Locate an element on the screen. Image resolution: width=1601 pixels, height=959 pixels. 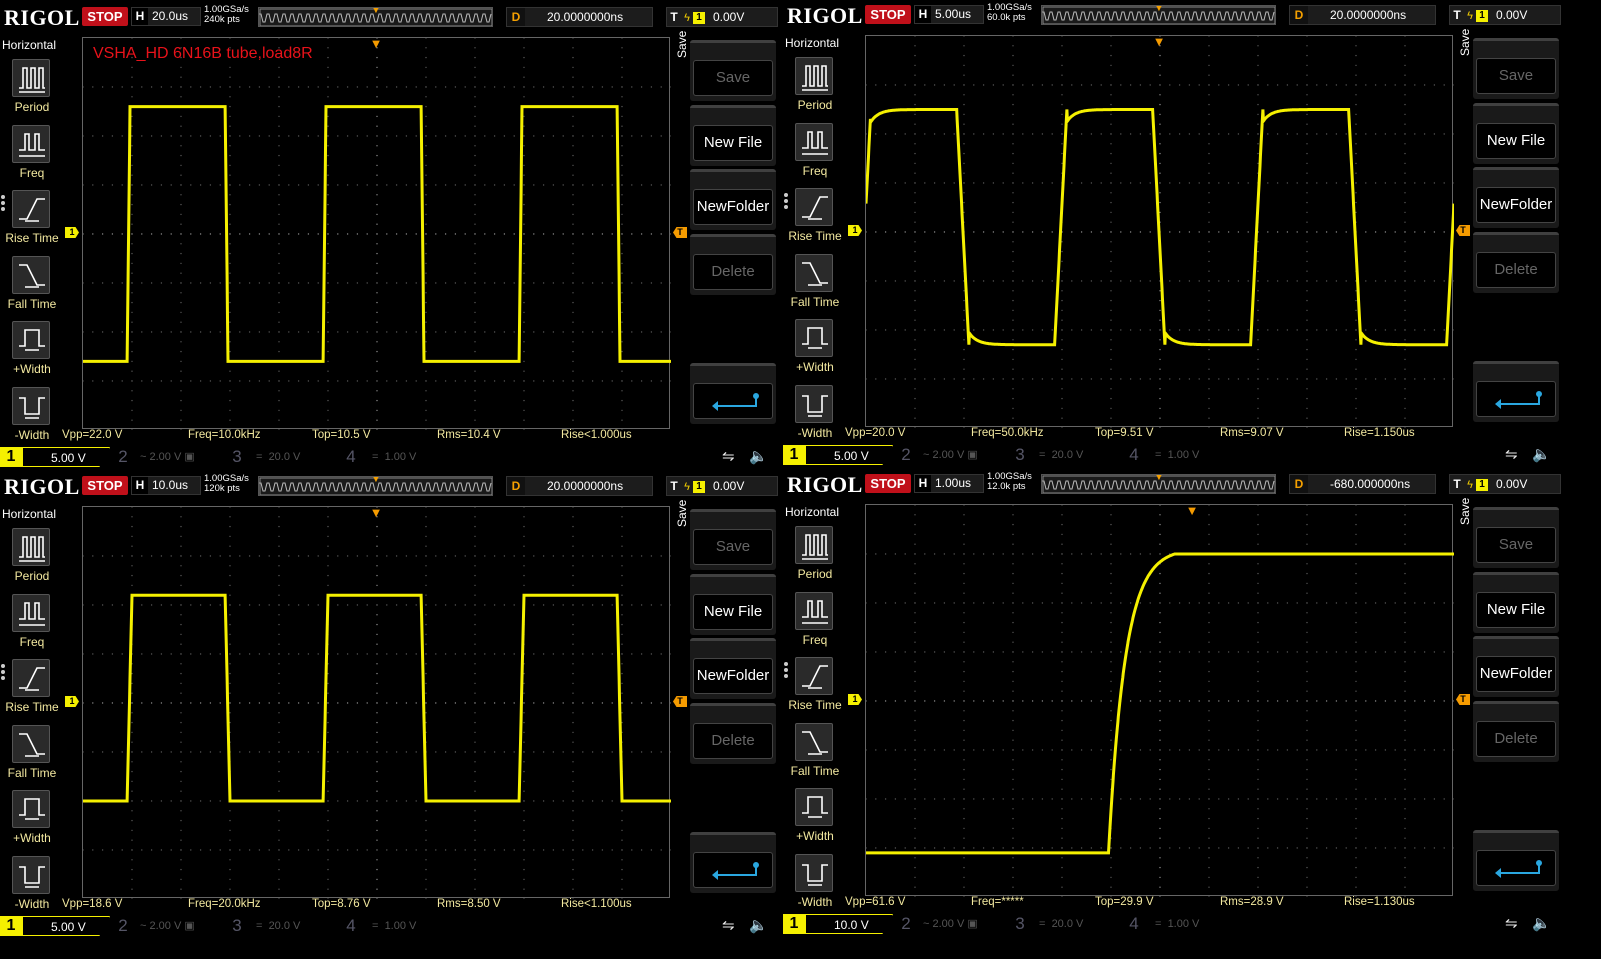
horizontal-timebase: H 20.0us is located at coordinates (166, 16).